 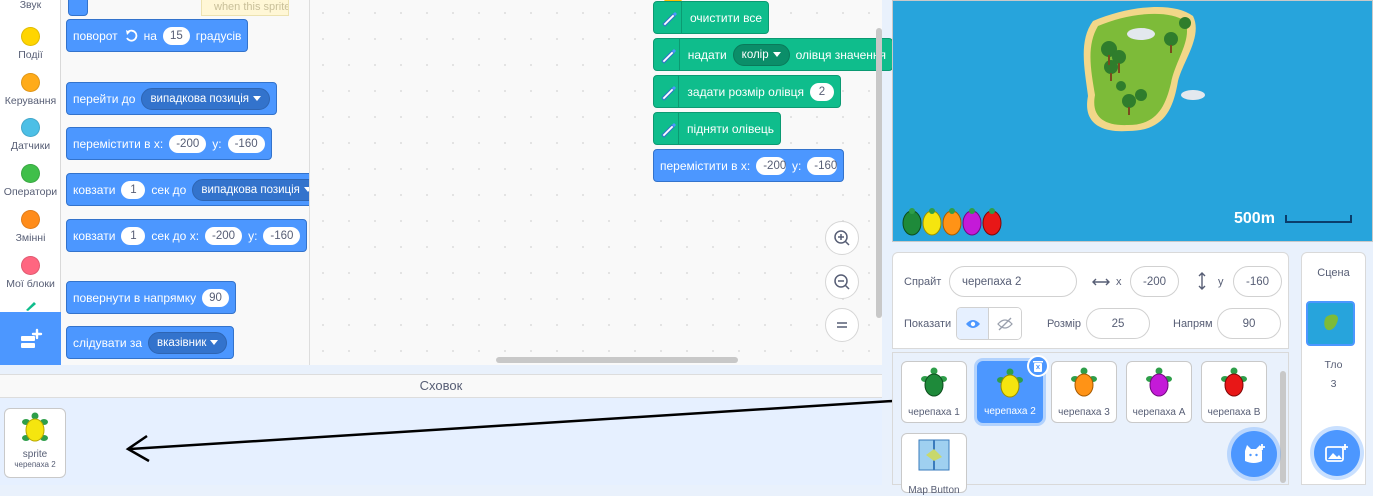 I want to click on sprite-tile-name: черепаха 1, so click(x=934, y=412).